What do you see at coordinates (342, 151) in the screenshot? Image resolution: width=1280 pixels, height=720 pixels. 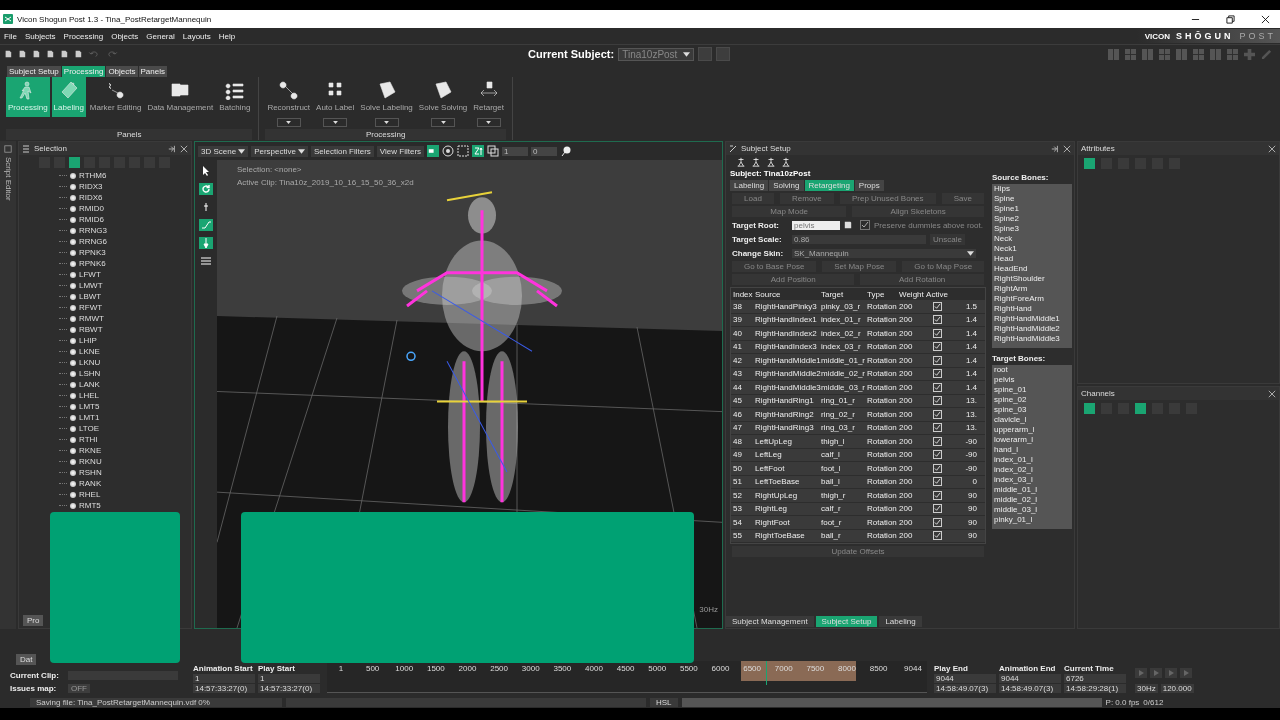 I see `filter-button: Selection Filters` at bounding box center [342, 151].